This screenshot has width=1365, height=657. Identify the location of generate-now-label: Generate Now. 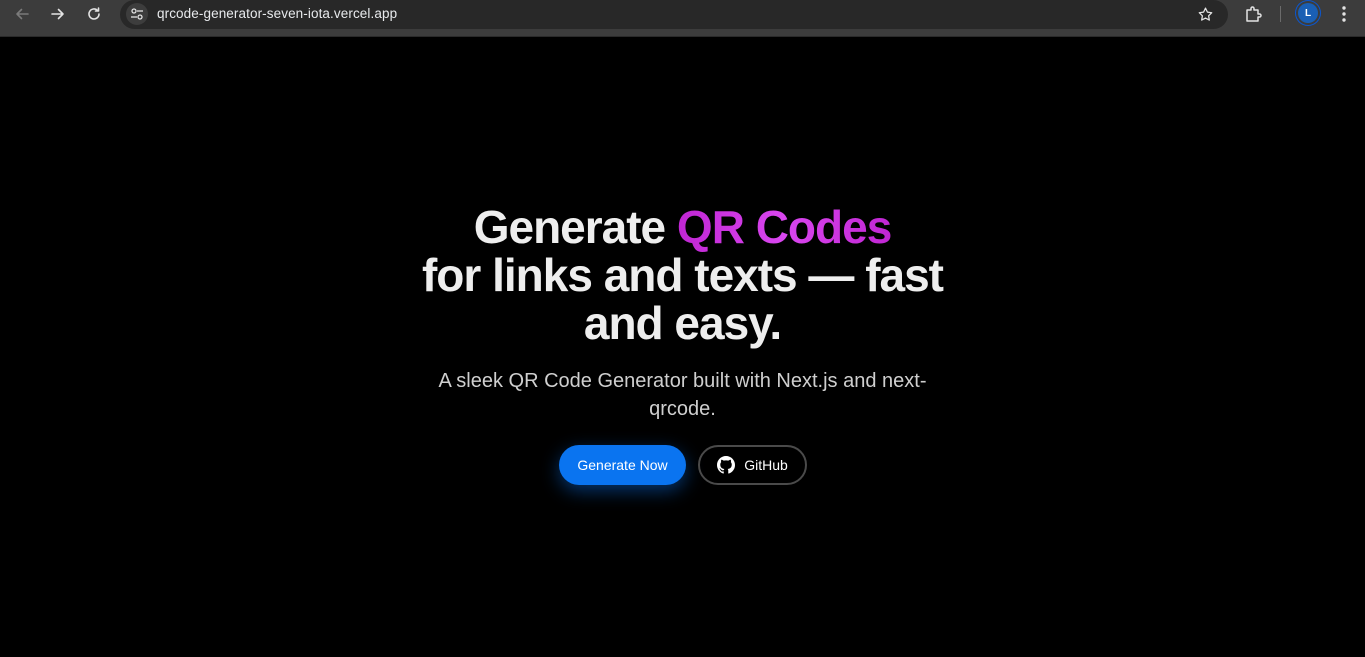
(622, 465).